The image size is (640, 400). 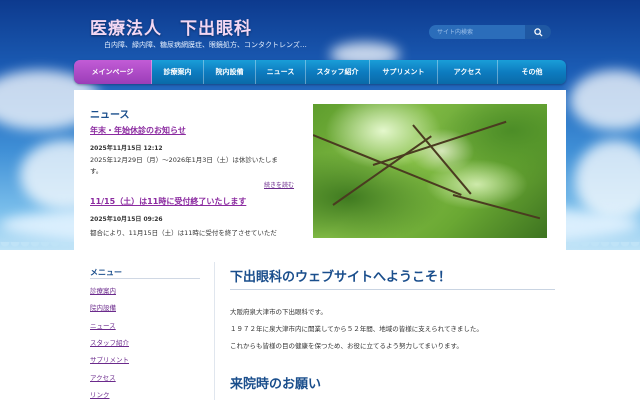 I want to click on sidebar-divider, so click(x=145, y=278).